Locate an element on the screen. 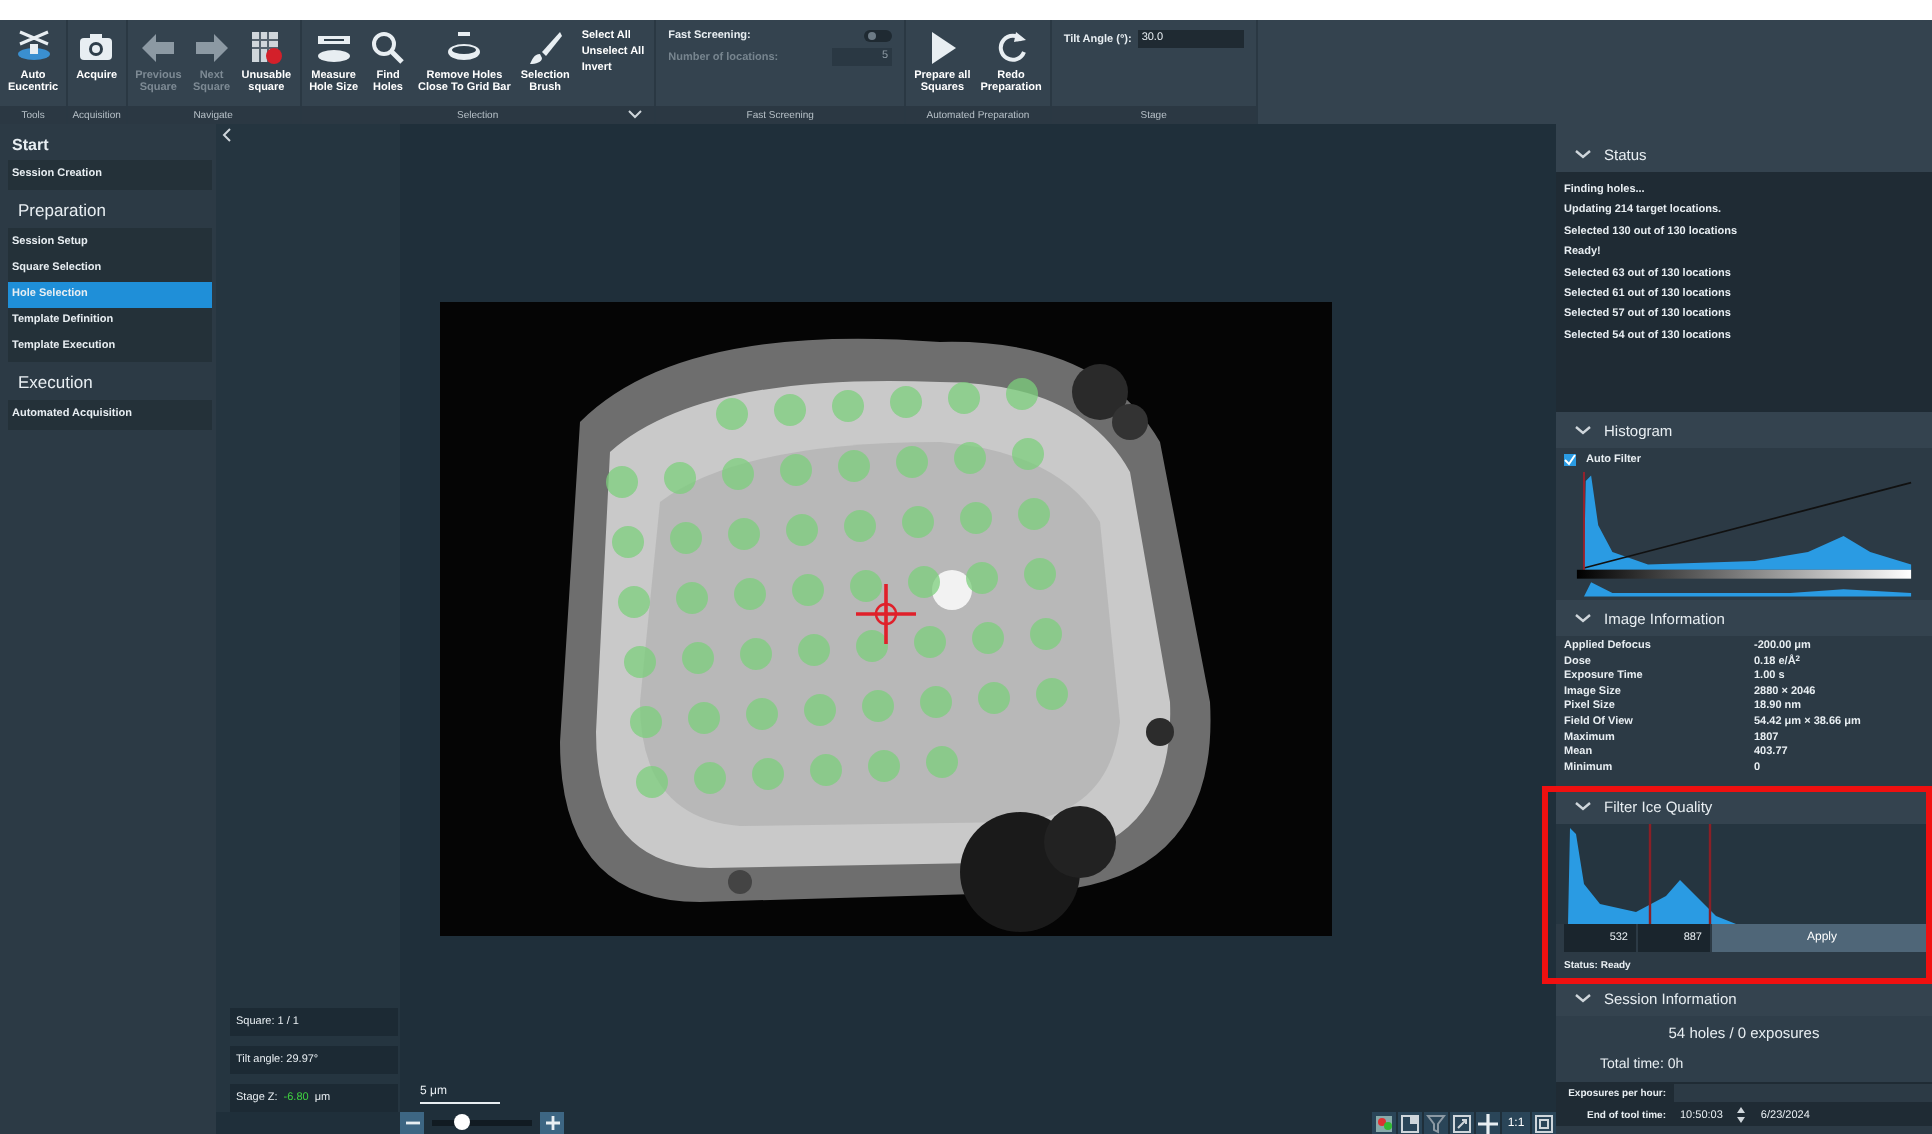 The image size is (1932, 1134). palette-icon is located at coordinates (1384, 1123).